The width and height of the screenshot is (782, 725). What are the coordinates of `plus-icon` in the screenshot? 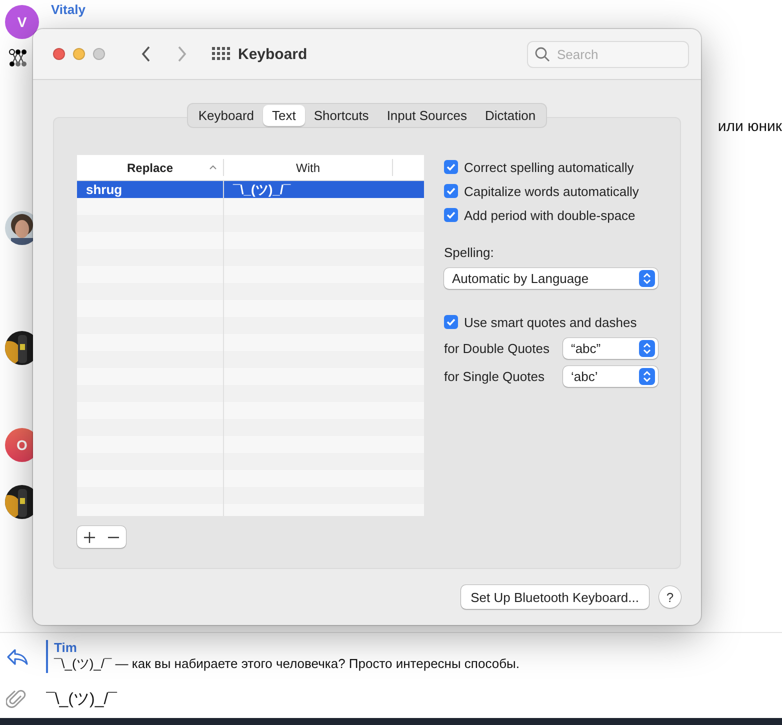 It's located at (89, 537).